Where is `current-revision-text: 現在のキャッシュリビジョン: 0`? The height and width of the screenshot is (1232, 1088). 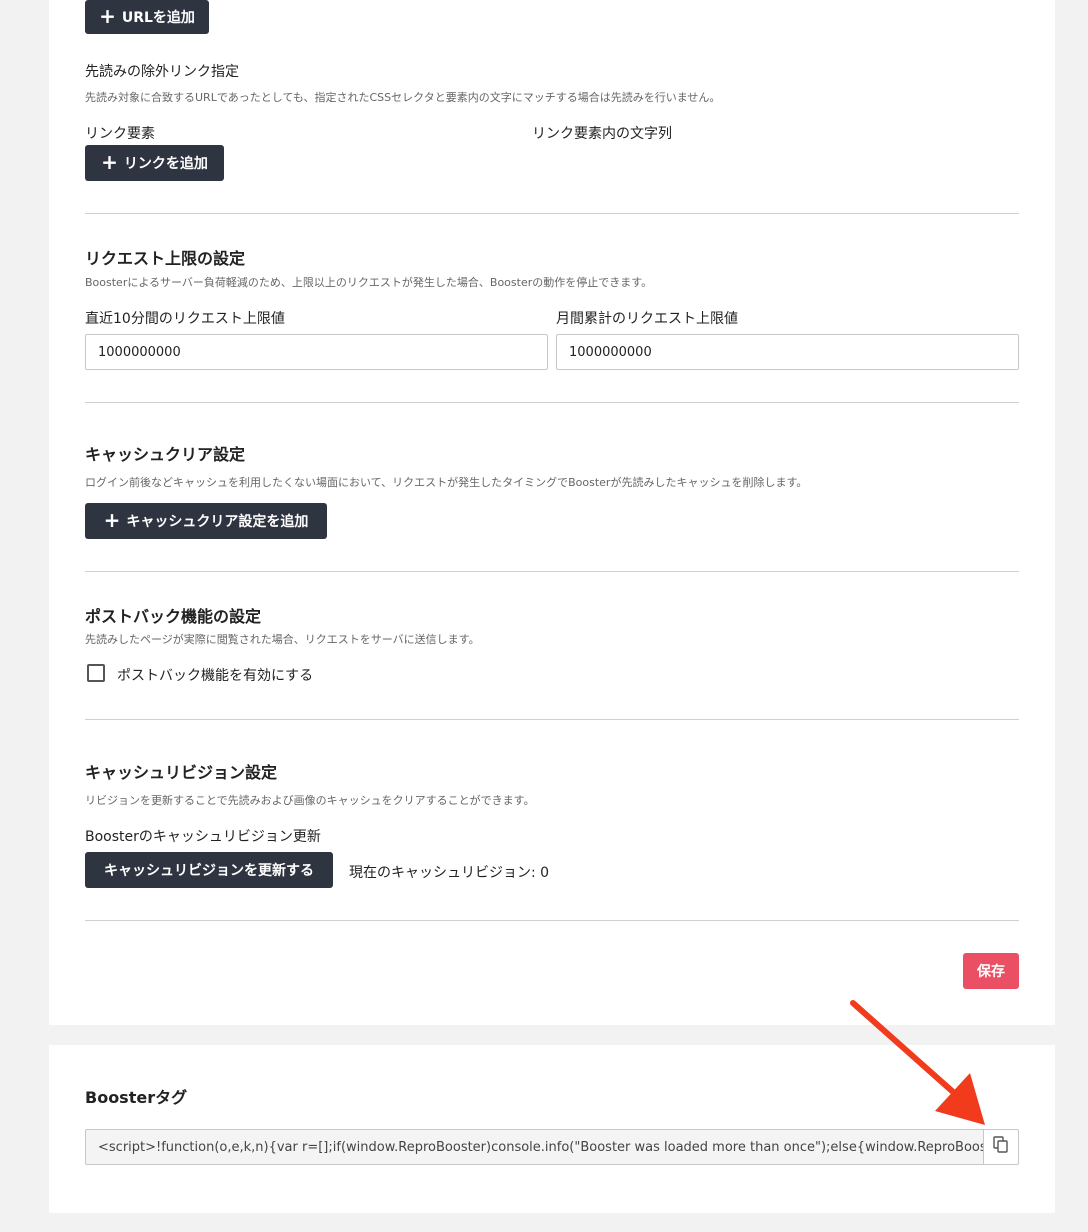 current-revision-text: 現在のキャッシュリビジョン: 0 is located at coordinates (449, 873).